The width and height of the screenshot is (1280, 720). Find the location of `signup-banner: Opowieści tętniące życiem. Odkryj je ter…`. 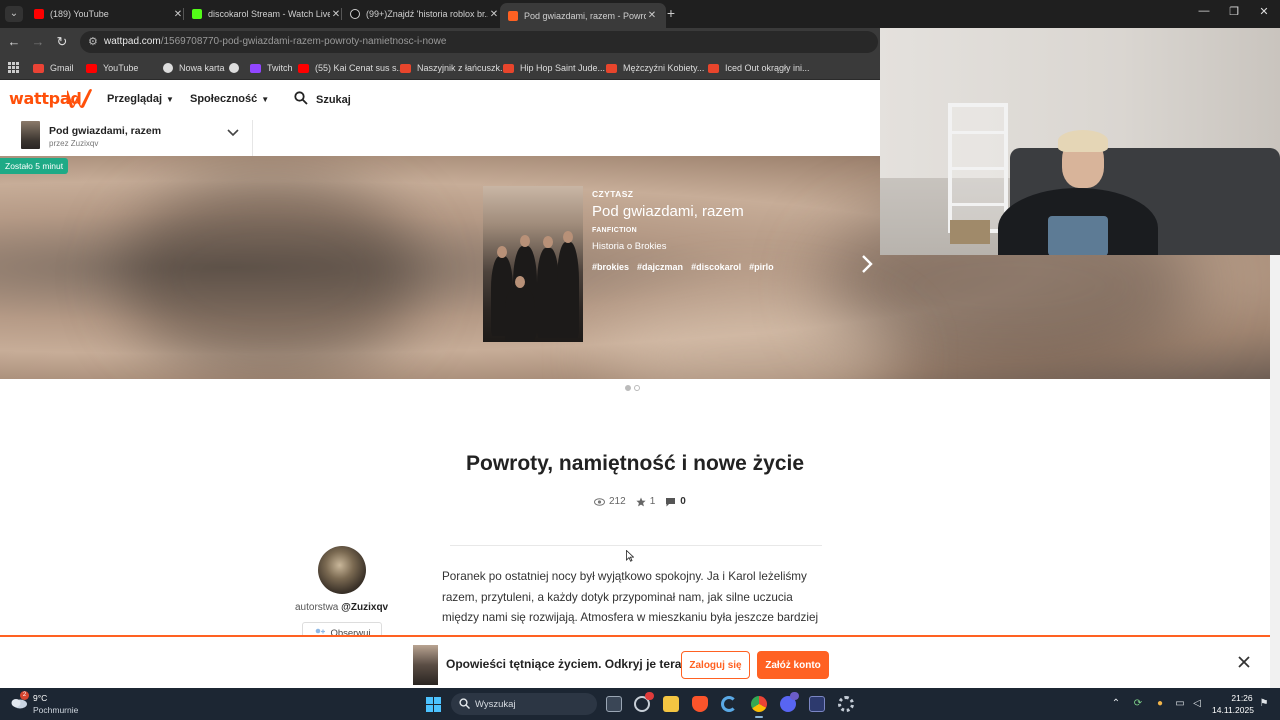

signup-banner: Opowieści tętniące życiem. Odkryj je ter… is located at coordinates (635, 661).